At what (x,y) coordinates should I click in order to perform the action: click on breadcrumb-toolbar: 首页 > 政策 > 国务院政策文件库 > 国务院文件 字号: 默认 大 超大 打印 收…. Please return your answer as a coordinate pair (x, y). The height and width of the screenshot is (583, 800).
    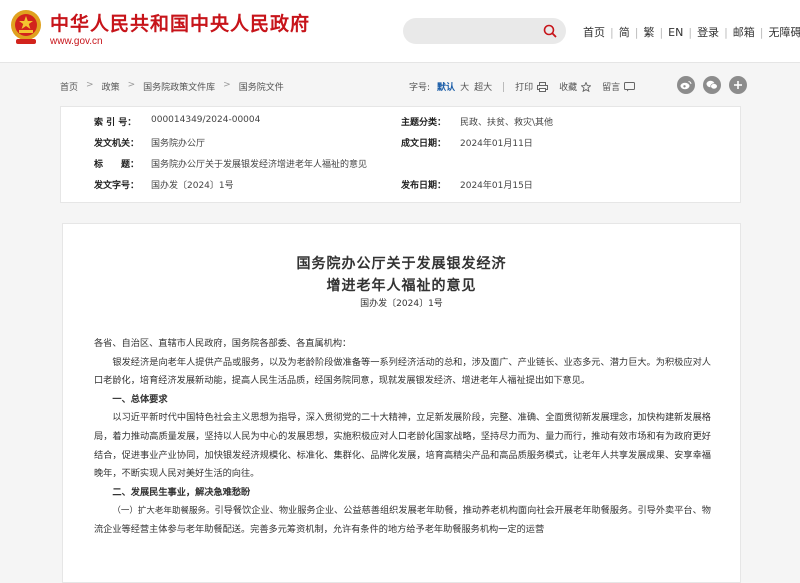
    Looking at the image, I should click on (400, 85).